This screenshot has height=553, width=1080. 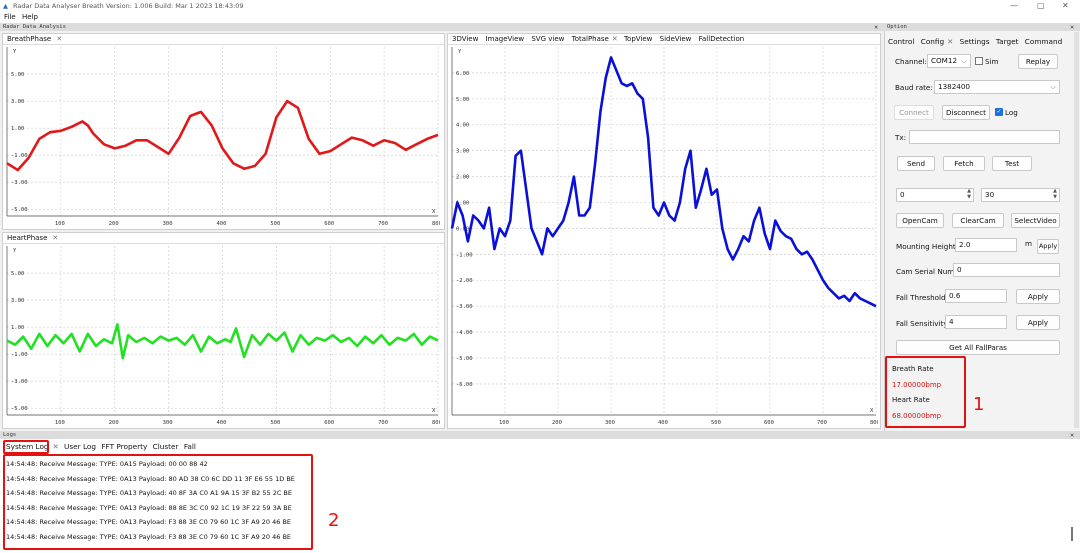 I want to click on log-highlight-box, so click(x=158, y=502).